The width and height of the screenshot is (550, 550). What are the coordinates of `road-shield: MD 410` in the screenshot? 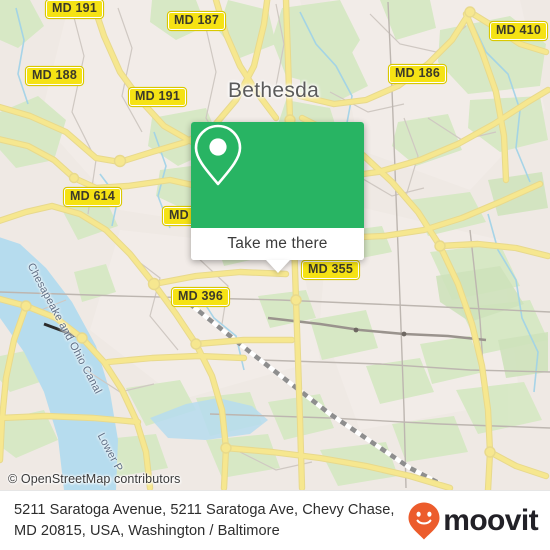 It's located at (518, 31).